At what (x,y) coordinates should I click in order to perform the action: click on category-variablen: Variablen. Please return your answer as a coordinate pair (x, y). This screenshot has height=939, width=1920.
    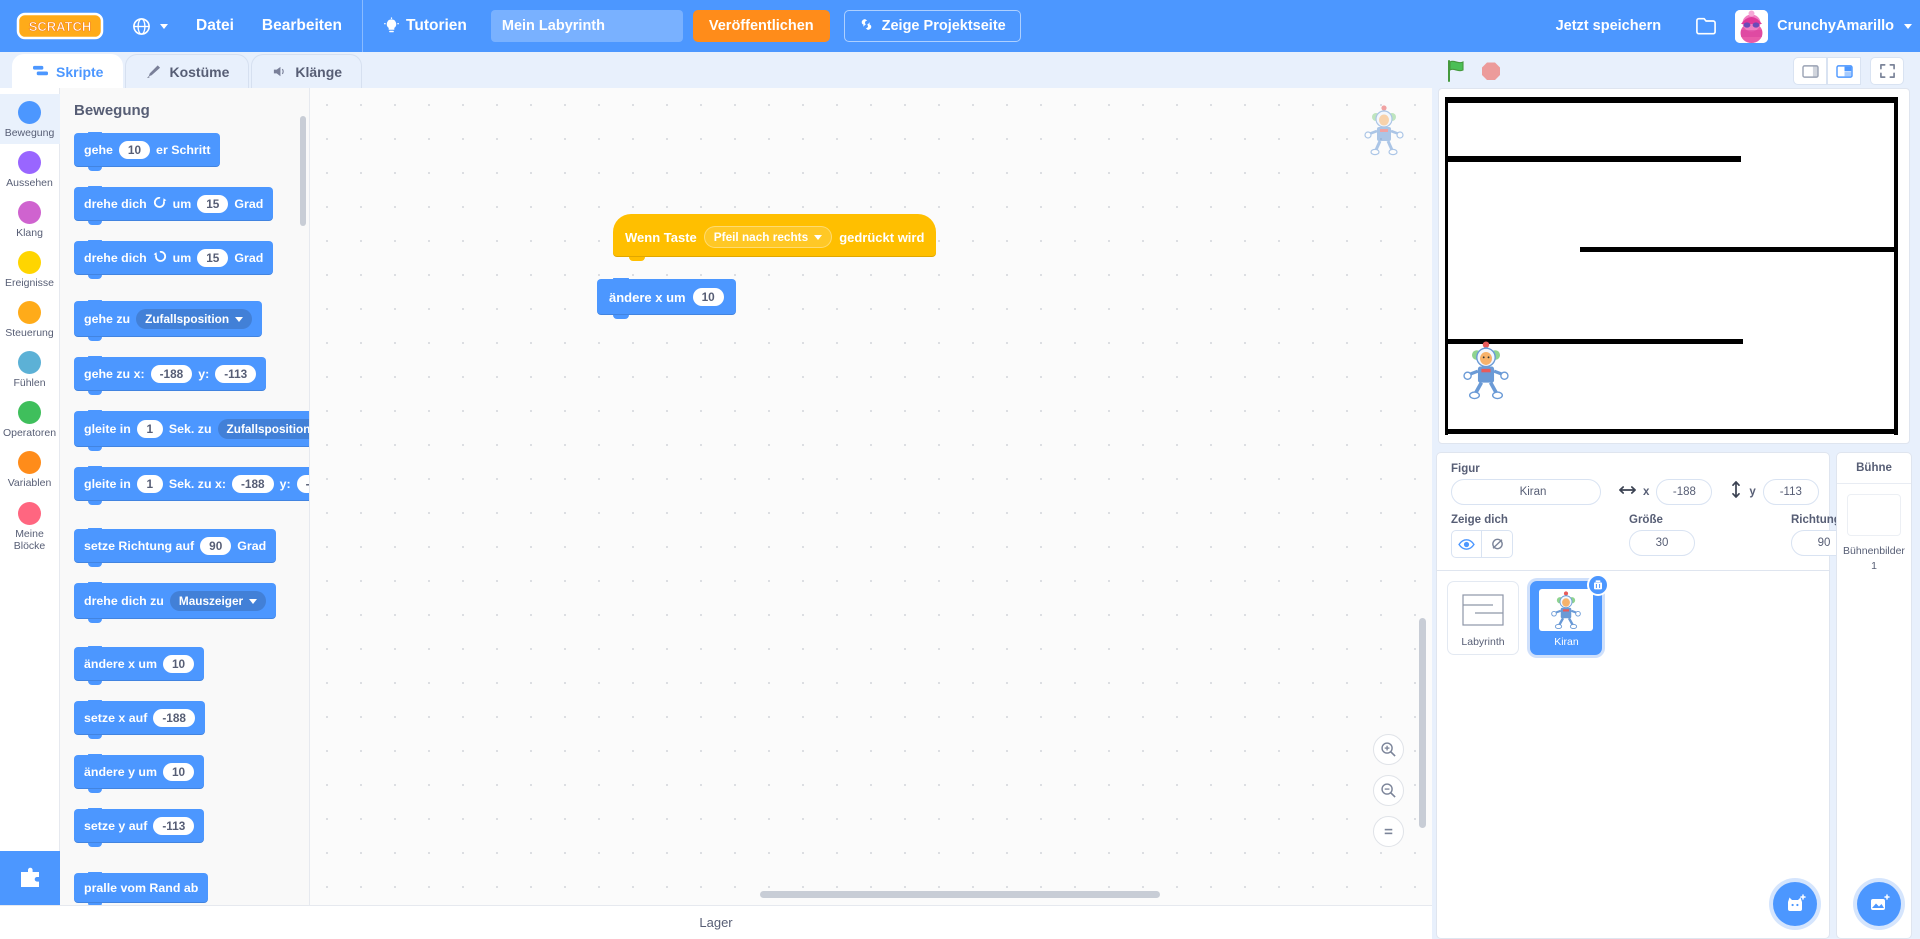
    Looking at the image, I should click on (30, 469).